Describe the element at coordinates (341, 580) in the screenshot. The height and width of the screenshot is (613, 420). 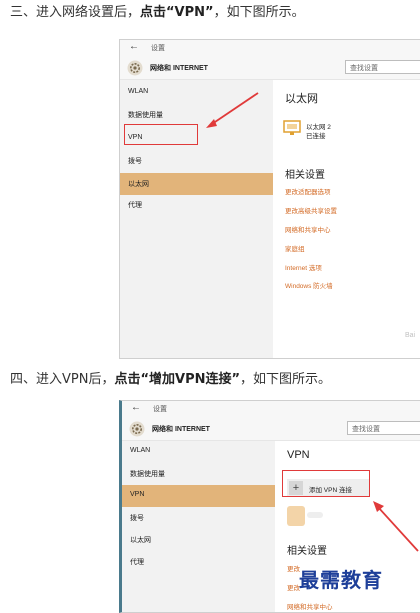
I see `site-watermark: 最需教育` at that location.